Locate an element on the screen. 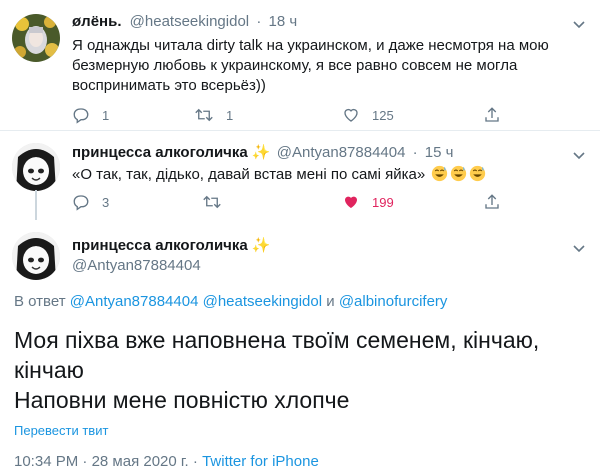 The width and height of the screenshot is (600, 476). tweet-time: 15 ч is located at coordinates (439, 152).